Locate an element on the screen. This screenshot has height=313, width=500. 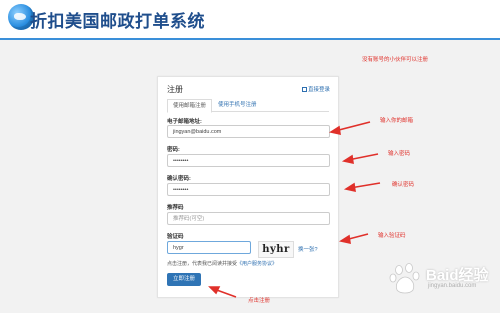
annotation-submit: 点击注册 is located at coordinates (259, 301).